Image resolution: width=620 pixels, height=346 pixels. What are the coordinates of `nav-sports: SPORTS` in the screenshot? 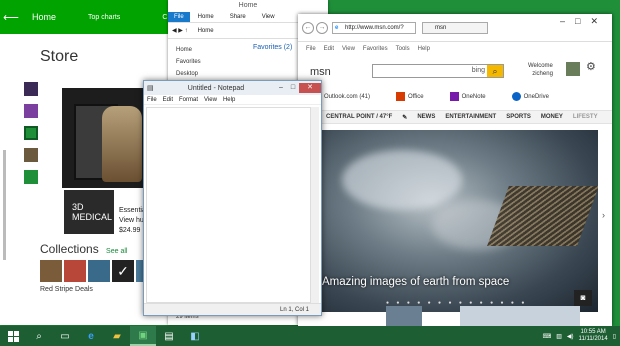 It's located at (518, 117).